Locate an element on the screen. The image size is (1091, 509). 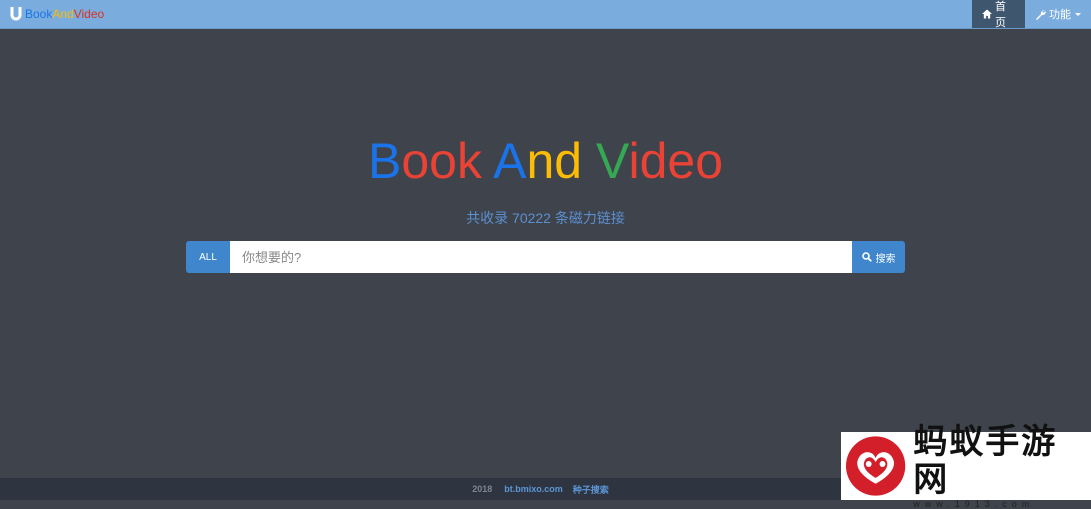
hero-title: Book And Video is located at coordinates (545, 161).